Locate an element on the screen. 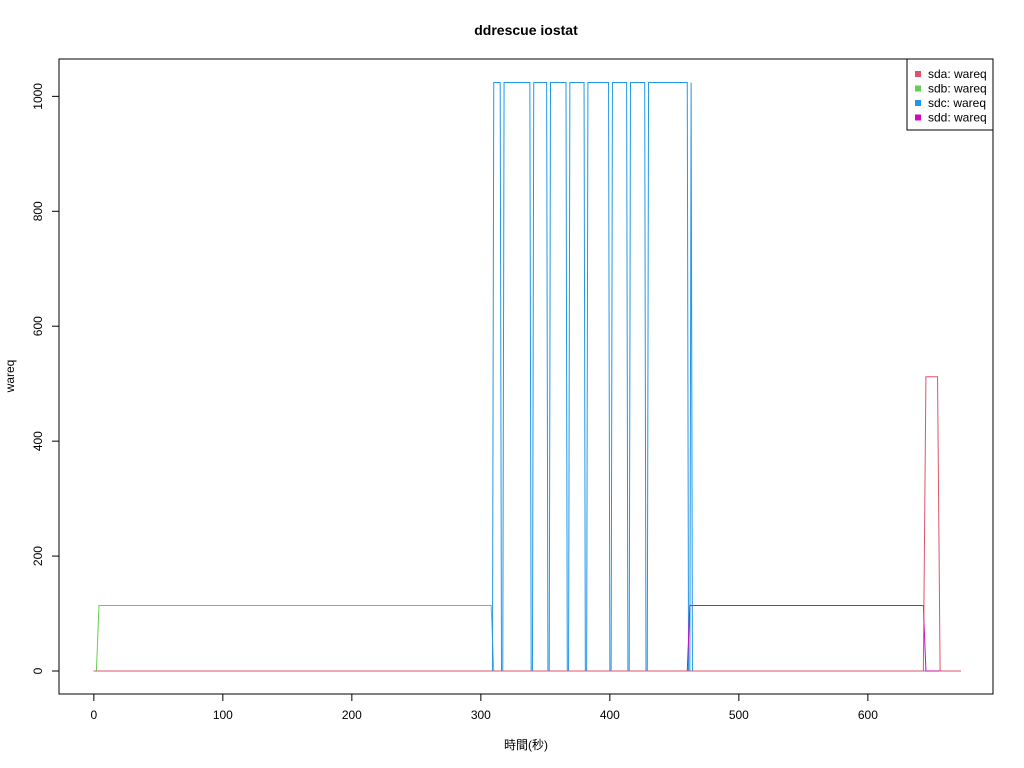 This screenshot has width=1024, height=768. x-tick-label: 0 is located at coordinates (93, 715).